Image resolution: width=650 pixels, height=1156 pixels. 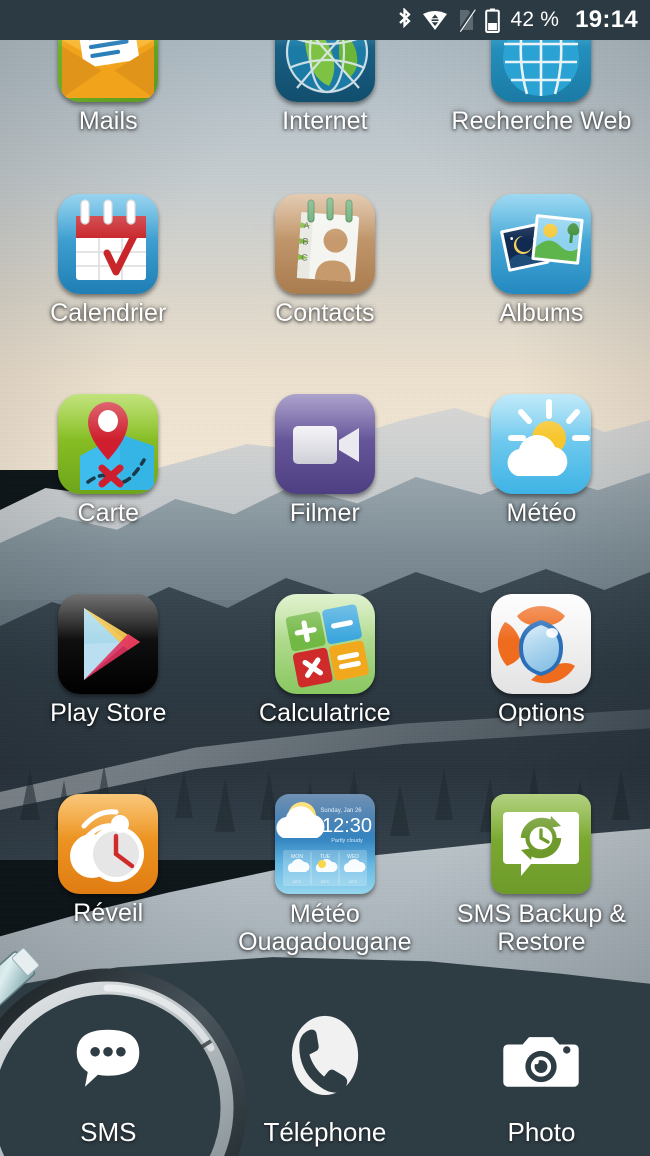 I want to click on svg-text: B, so click(x=305, y=241).